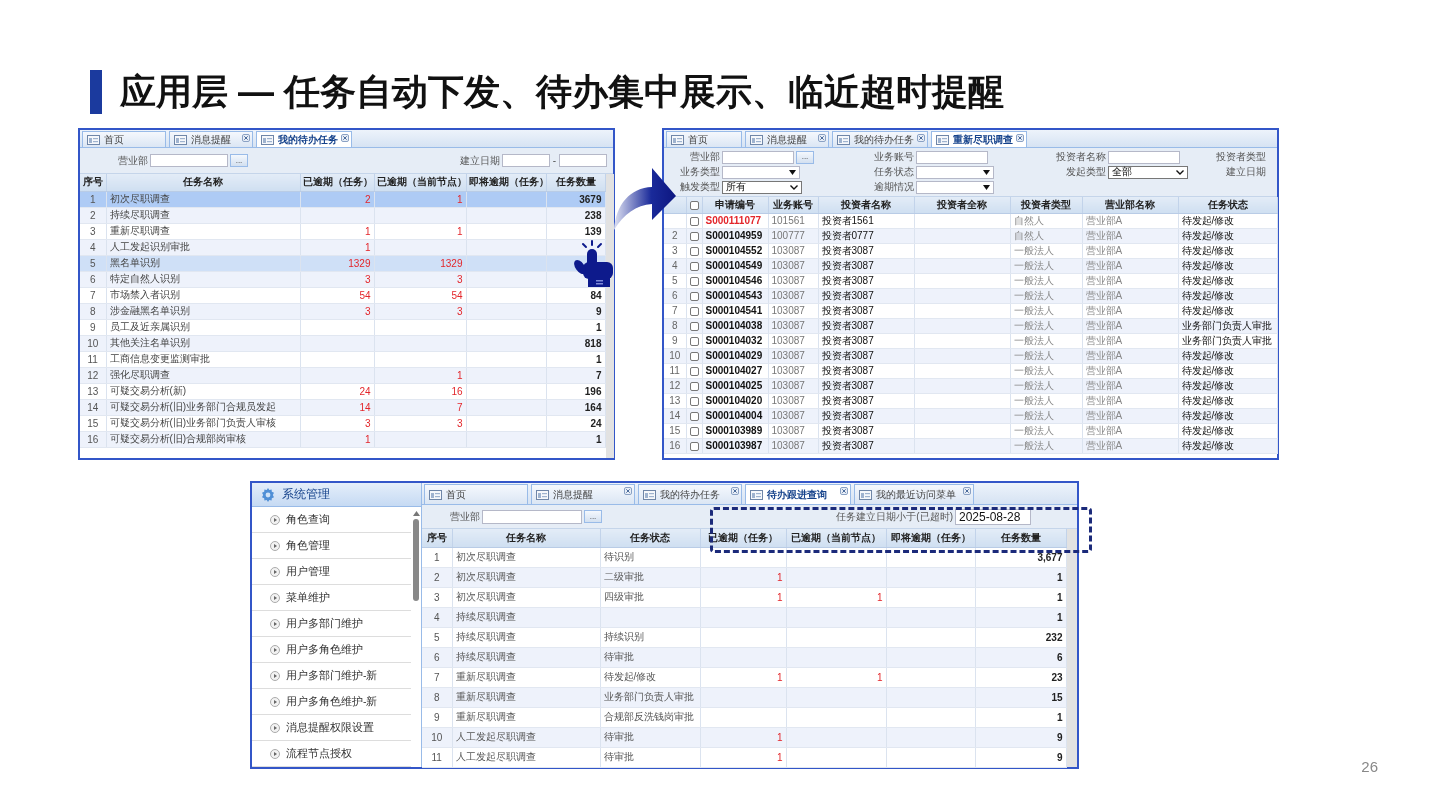  Describe the element at coordinates (437, 538) in the screenshot. I see `column-header: 序号` at that location.